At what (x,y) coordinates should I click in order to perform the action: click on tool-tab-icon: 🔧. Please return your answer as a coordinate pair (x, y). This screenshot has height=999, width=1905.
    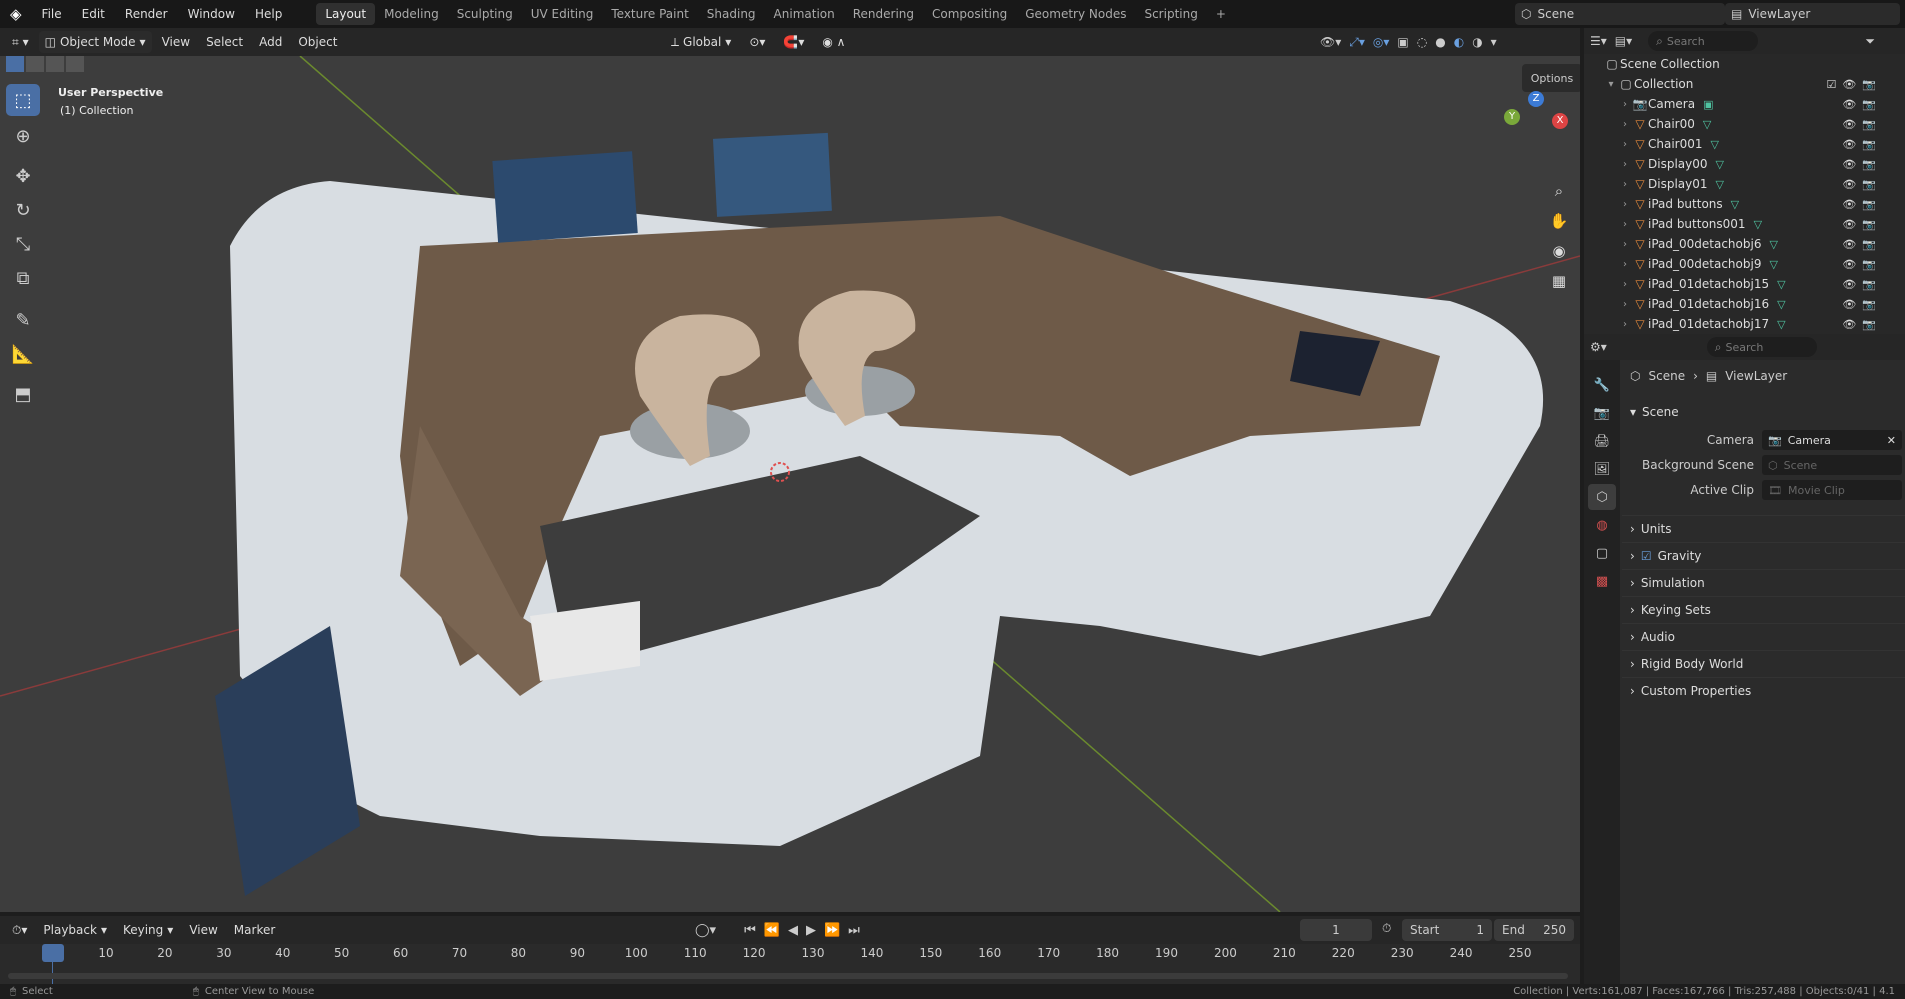
    Looking at the image, I should click on (1602, 385).